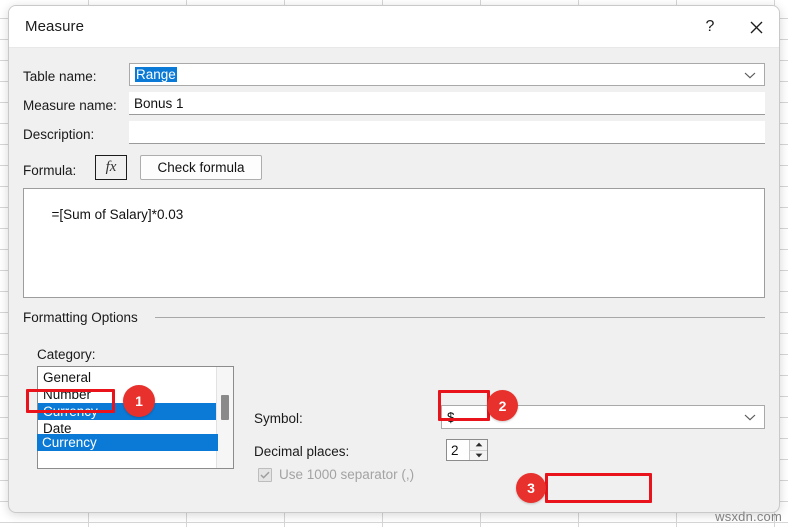 The image size is (788, 527). What do you see at coordinates (278, 418) in the screenshot?
I see `symbol-label: Symbol:` at bounding box center [278, 418].